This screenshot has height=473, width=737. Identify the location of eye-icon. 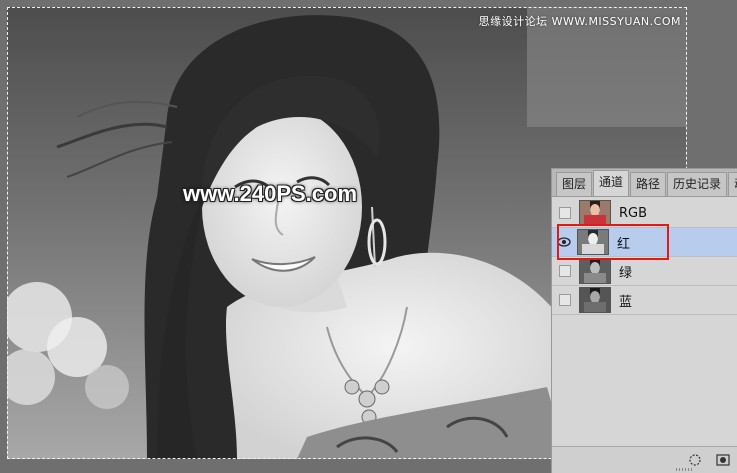
(564, 242).